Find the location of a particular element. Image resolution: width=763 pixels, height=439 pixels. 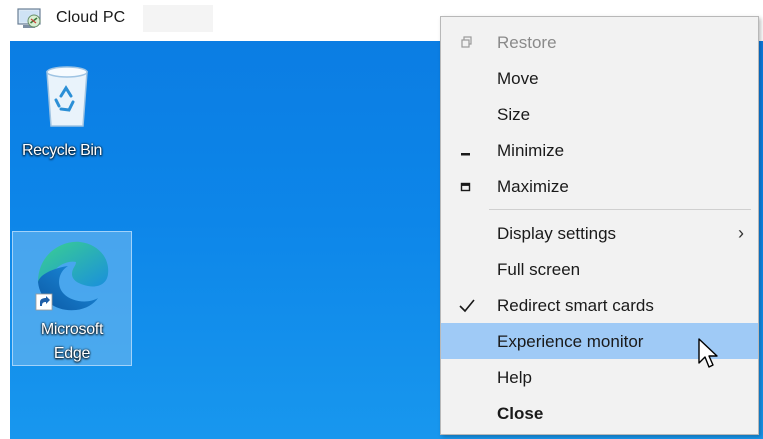

chevron-right-icon: › is located at coordinates (741, 233).